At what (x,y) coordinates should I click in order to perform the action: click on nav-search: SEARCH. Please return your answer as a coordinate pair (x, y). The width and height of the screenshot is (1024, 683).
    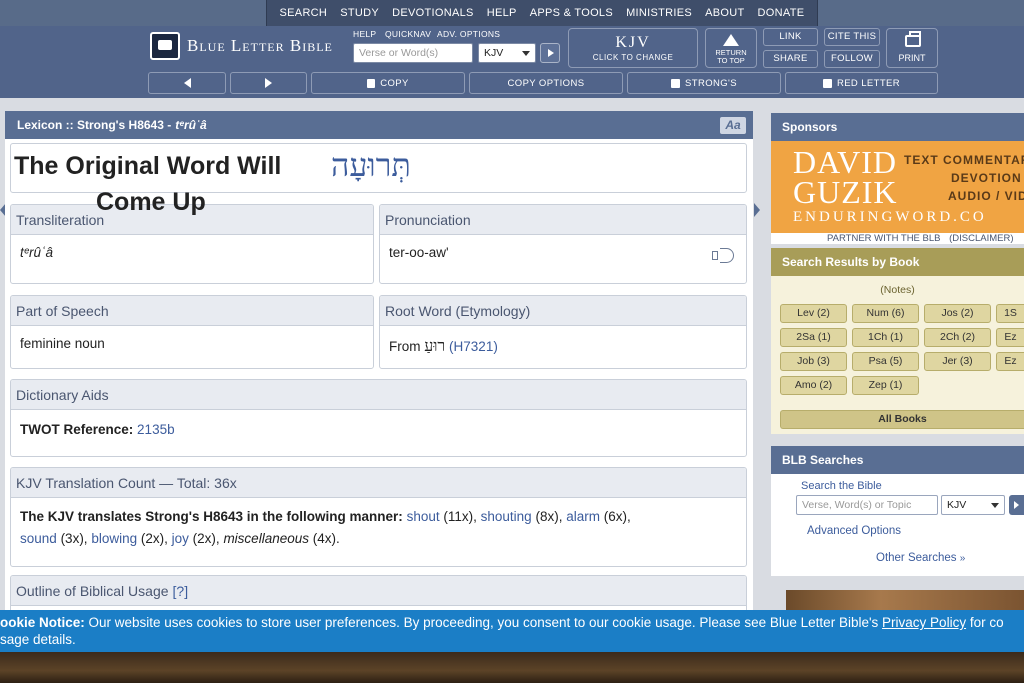
    Looking at the image, I should click on (304, 13).